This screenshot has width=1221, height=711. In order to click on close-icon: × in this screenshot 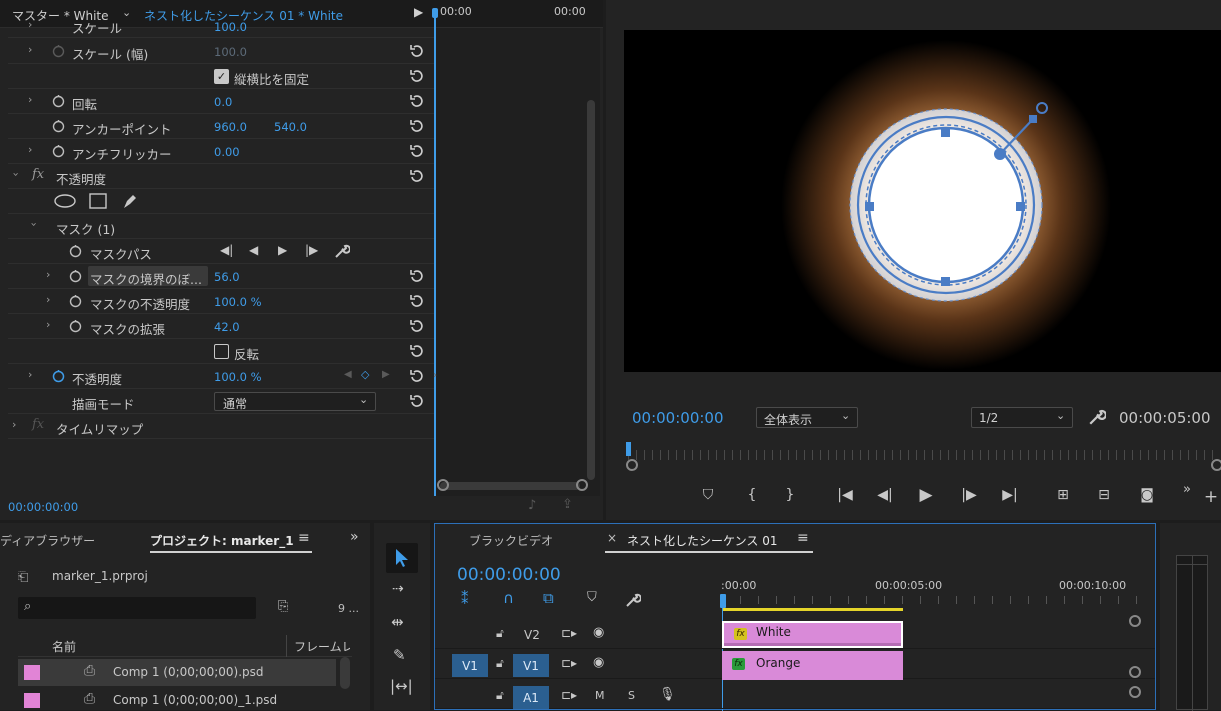, I will do `click(612, 538)`.